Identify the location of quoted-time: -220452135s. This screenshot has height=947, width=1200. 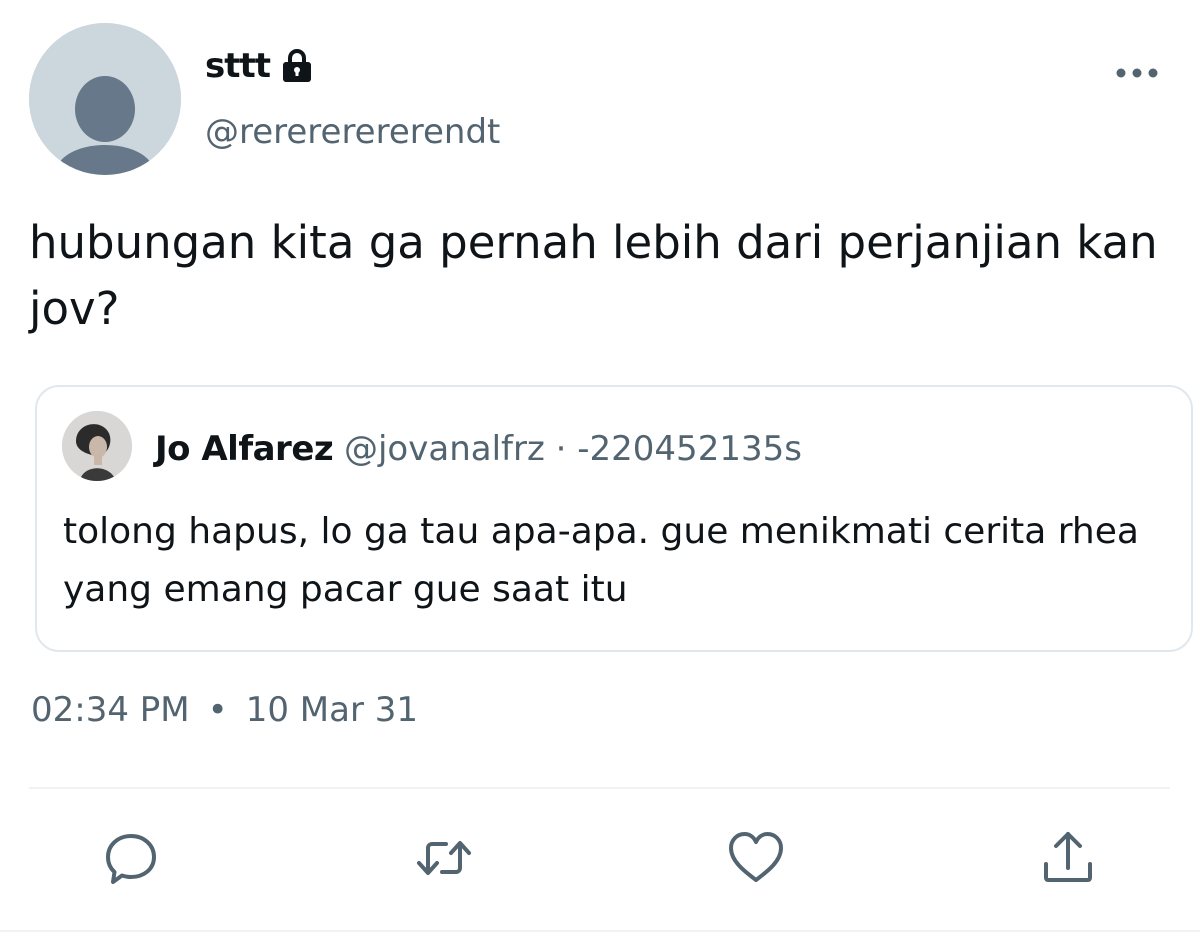
(689, 449).